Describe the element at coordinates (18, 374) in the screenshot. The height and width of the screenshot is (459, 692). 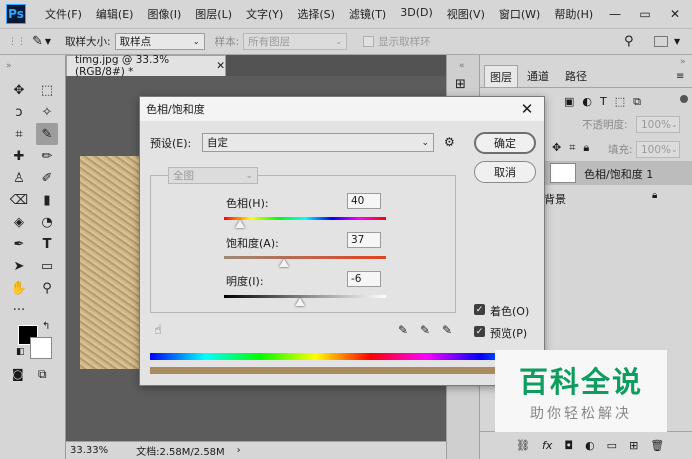
I see `quick-mask-icon: ◙` at that location.